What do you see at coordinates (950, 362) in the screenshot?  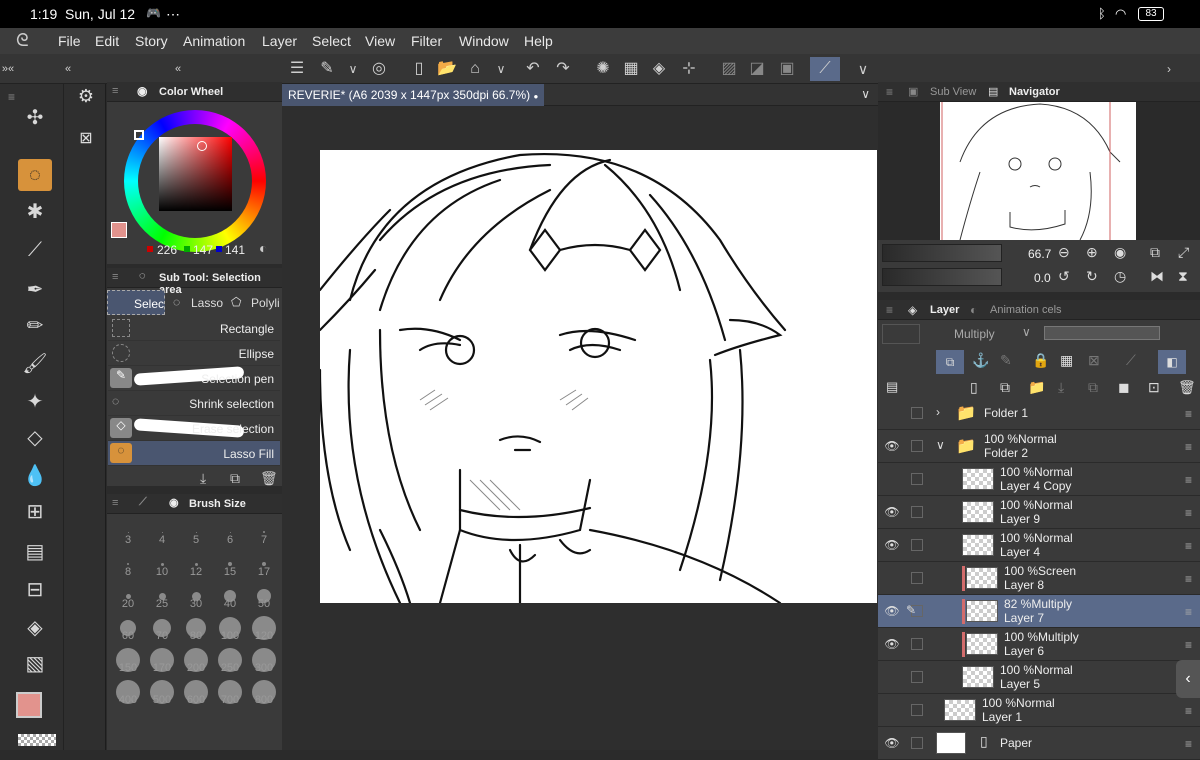 I see `clipping-icon: ⧉` at bounding box center [950, 362].